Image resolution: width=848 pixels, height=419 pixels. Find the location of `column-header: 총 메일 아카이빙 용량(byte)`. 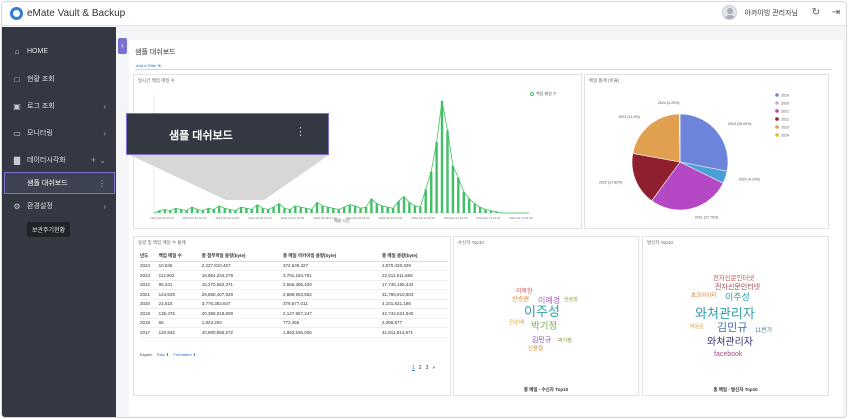

column-header: 총 메일 아카이빙 용량(byte) is located at coordinates (333, 257).